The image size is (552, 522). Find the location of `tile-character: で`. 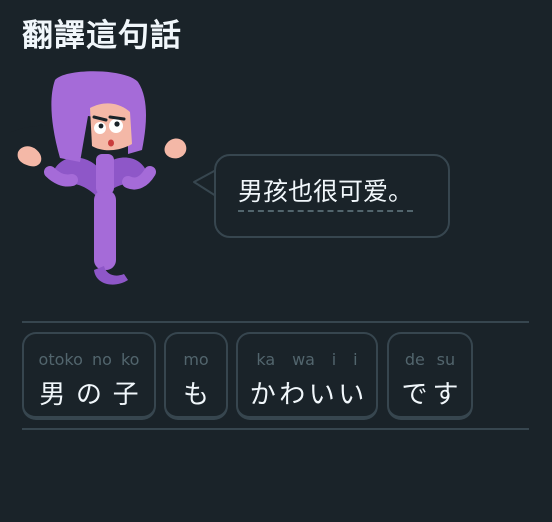

tile-character: で is located at coordinates (414, 395).